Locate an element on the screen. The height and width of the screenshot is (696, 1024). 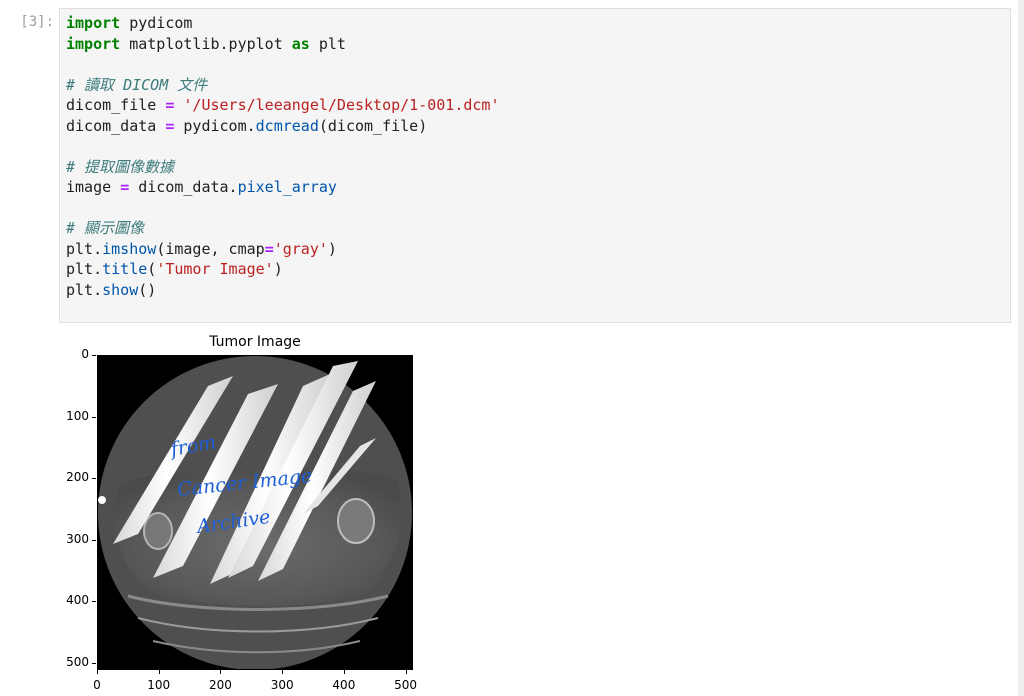
plot-title: Tumor Image is located at coordinates (255, 342).